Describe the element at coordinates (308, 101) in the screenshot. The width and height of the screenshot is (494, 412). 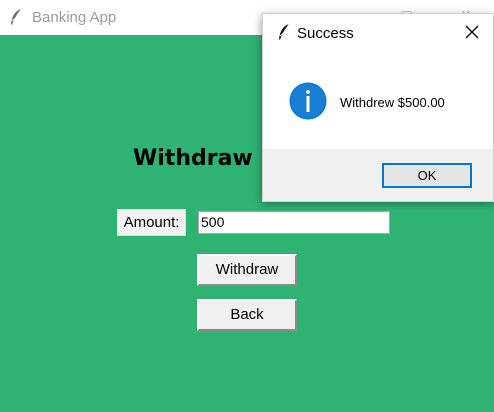
I see `info-icon` at that location.